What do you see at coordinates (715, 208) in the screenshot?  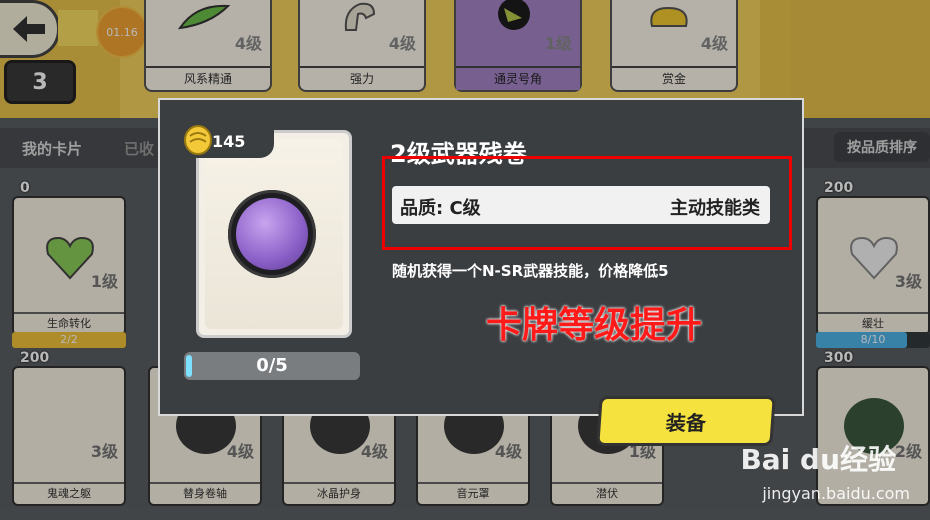 I see `skill-type: 主动技能类` at bounding box center [715, 208].